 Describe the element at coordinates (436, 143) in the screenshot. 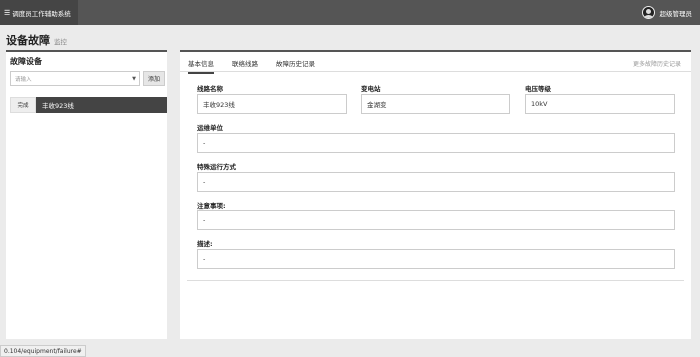

I see `maintenance-unit-field: -` at that location.